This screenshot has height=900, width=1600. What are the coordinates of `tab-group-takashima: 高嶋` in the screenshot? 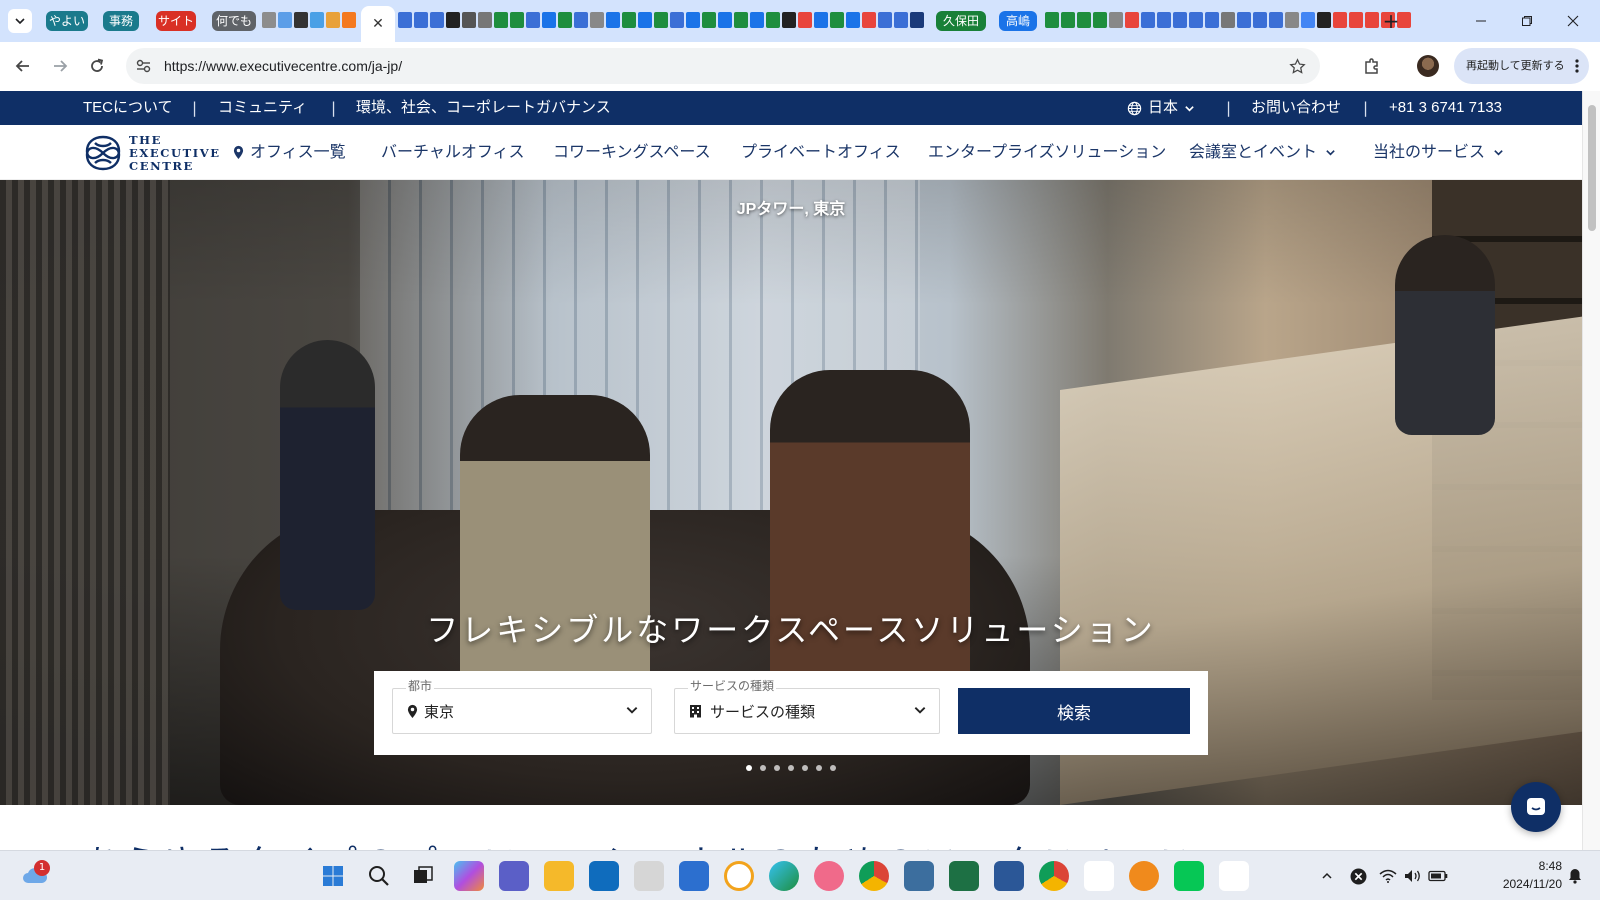 It's located at (1018, 21).